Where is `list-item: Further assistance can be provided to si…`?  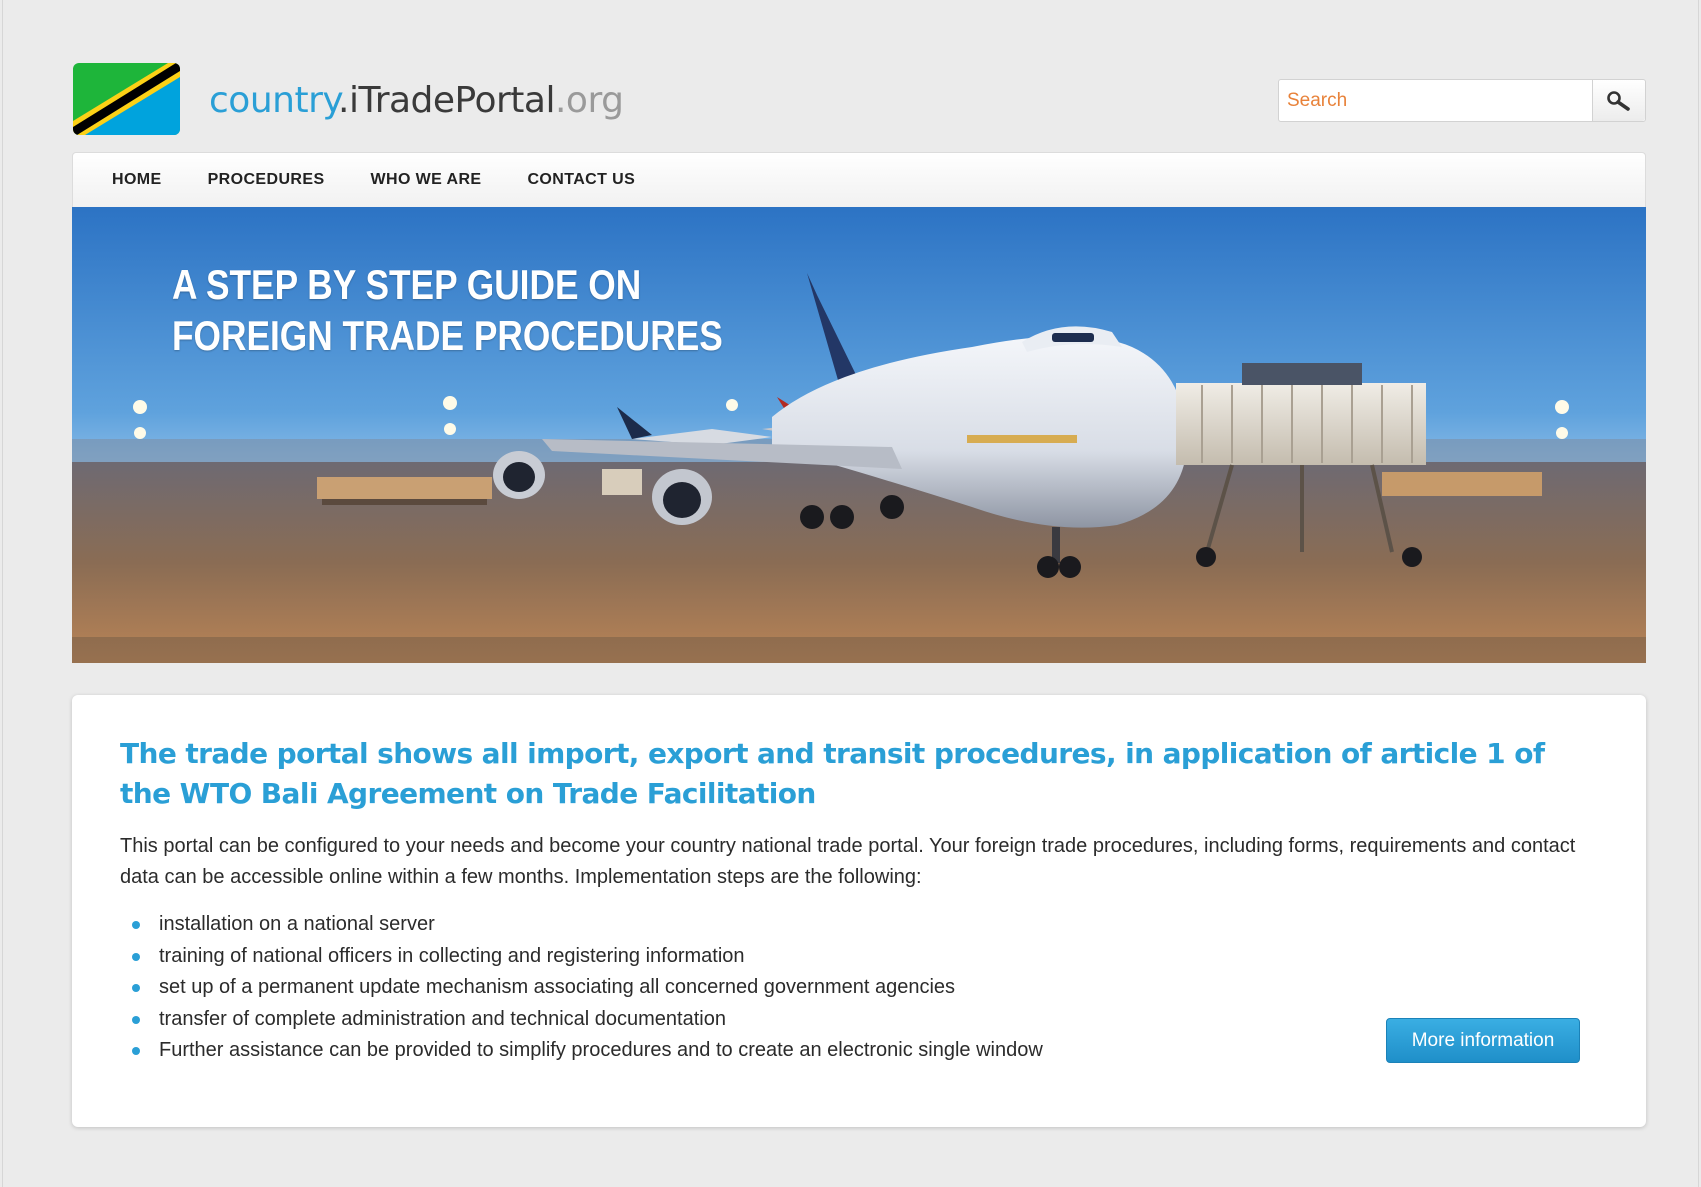
list-item: Further assistance can be provided to si… is located at coordinates (587, 1051).